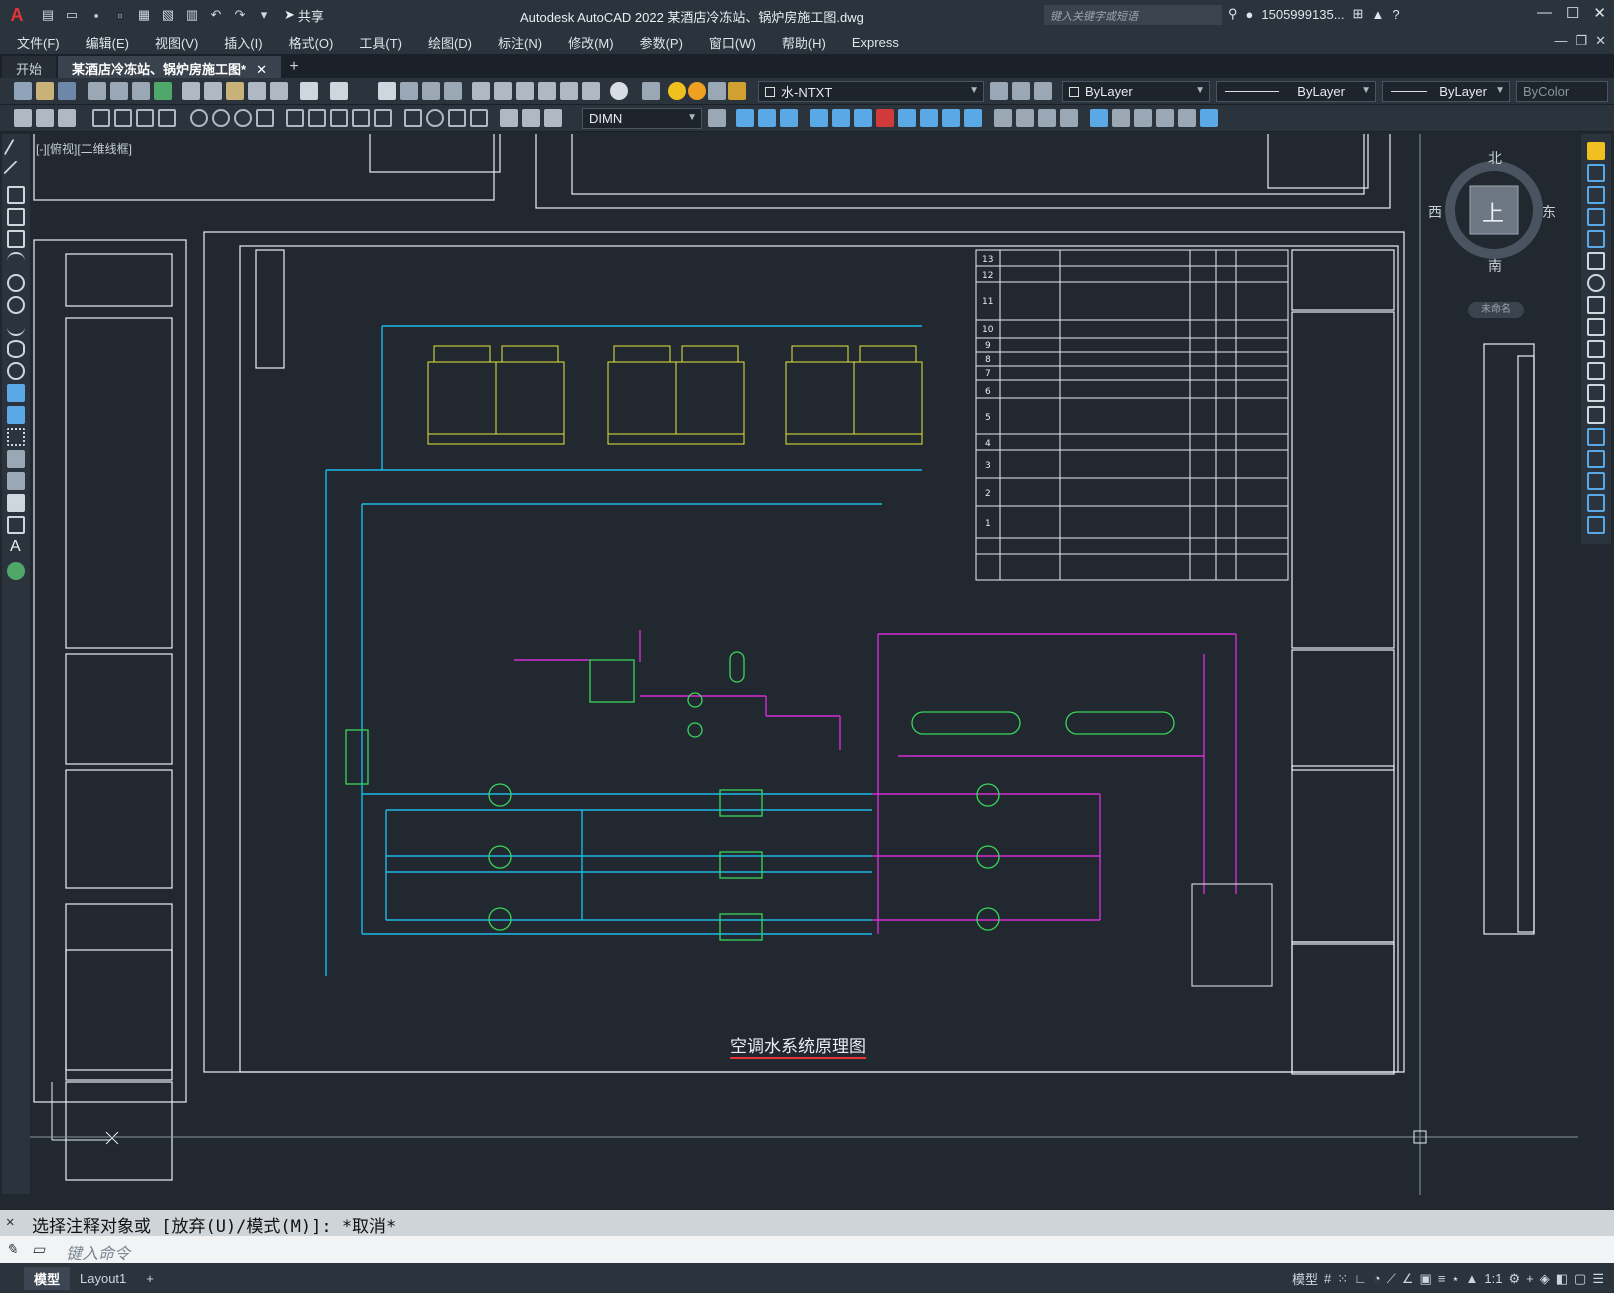 The width and height of the screenshot is (1614, 1293). Describe the element at coordinates (309, 91) in the screenshot. I see `undo-icon` at that location.